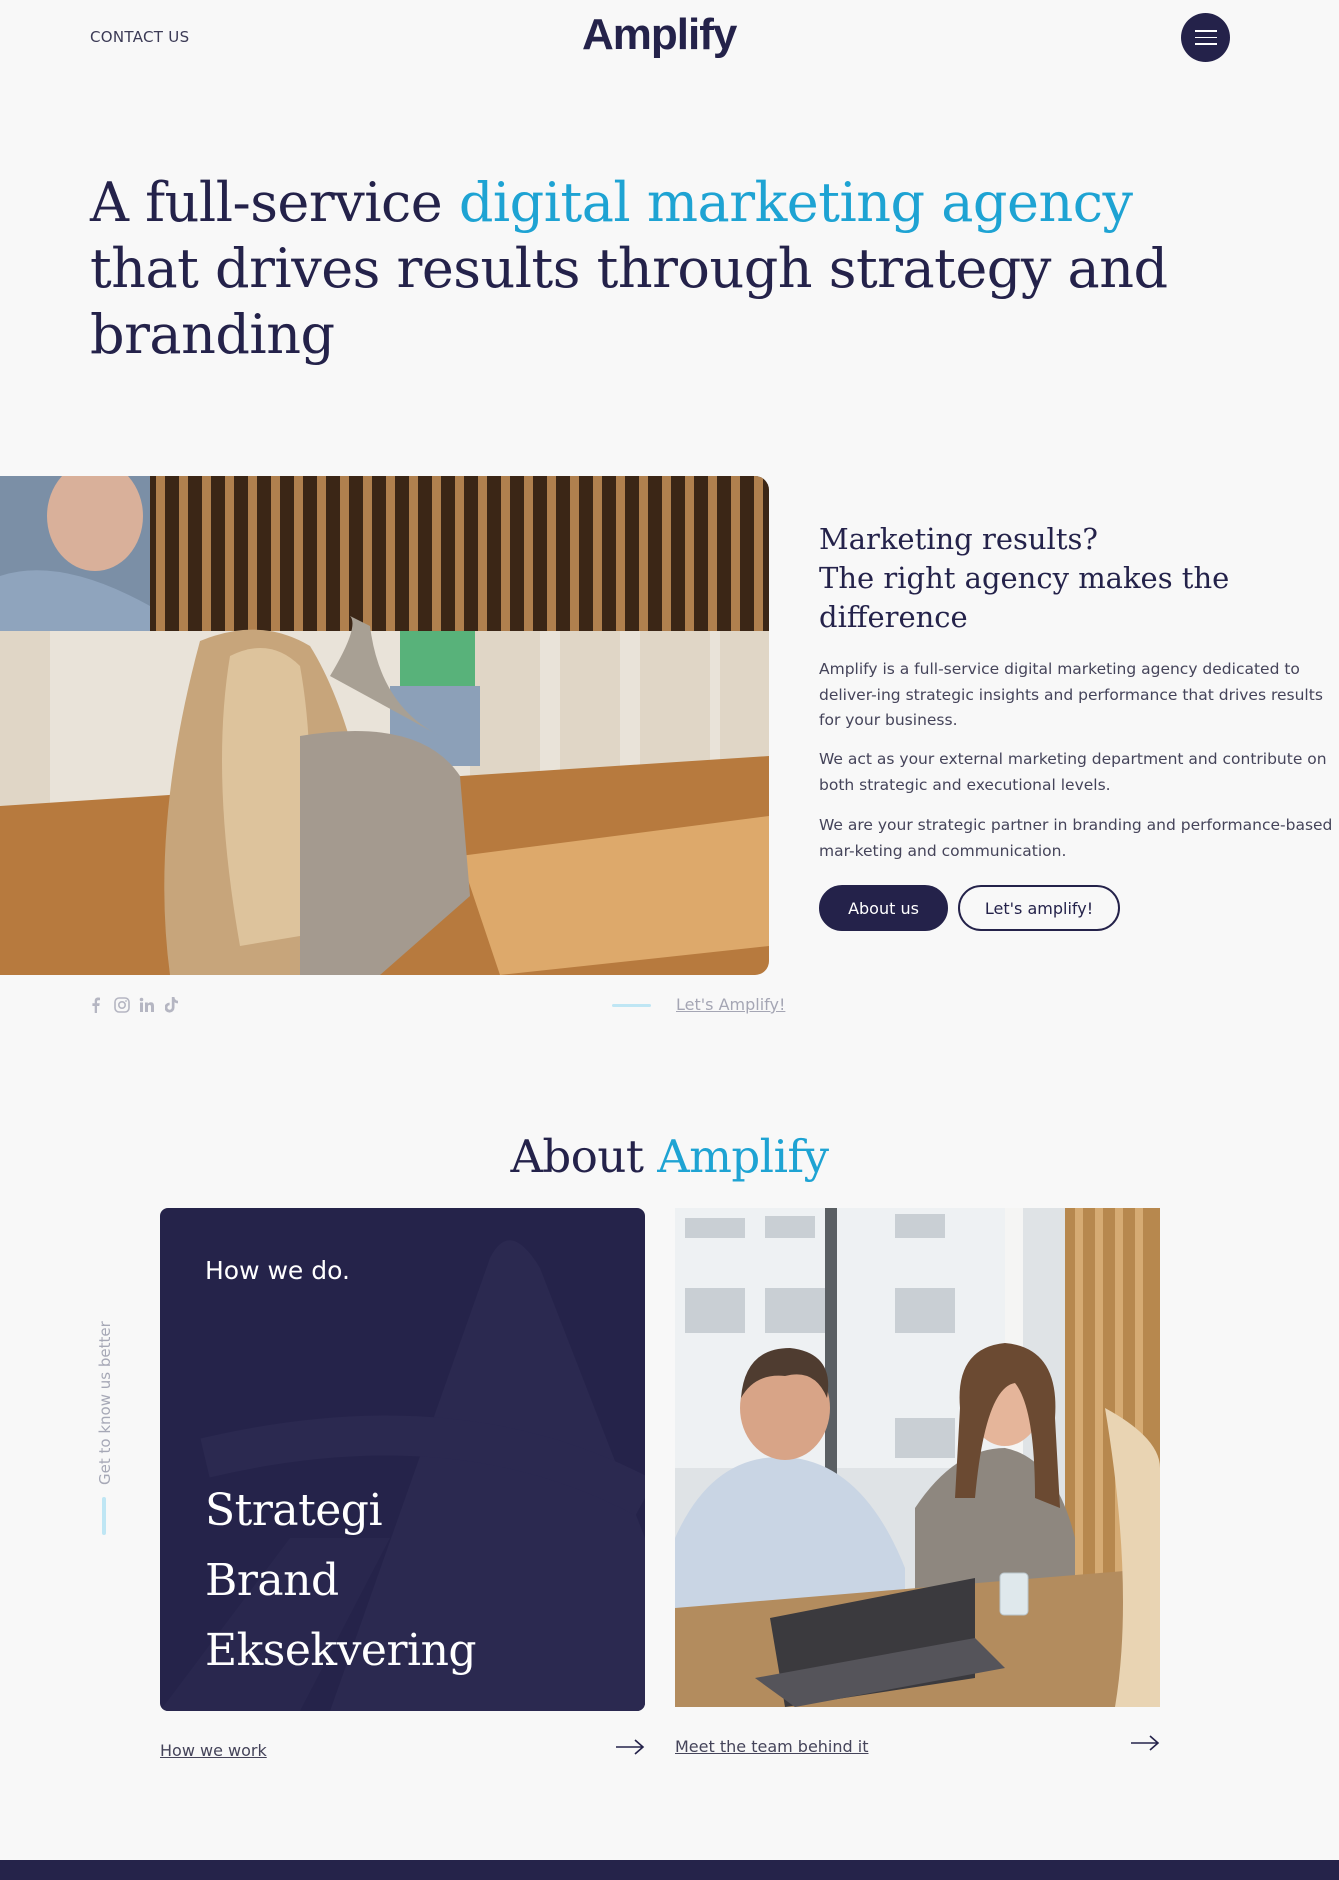 This screenshot has height=1880, width=1339. I want to click on instagram-icon, so click(122, 1005).